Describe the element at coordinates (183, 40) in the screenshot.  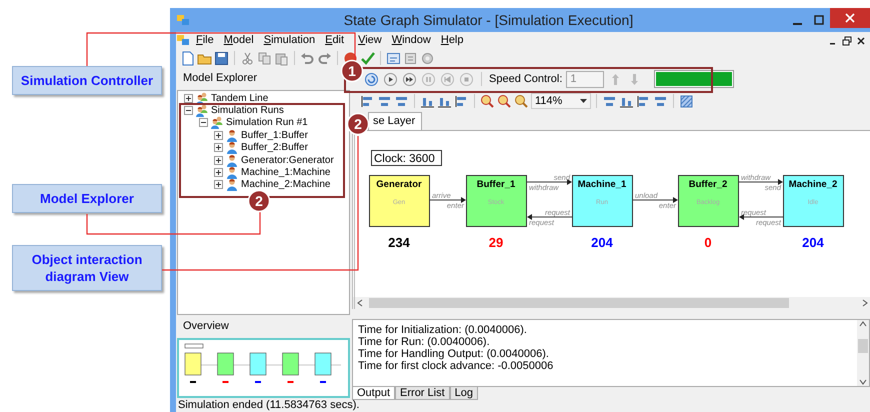
I see `document-icon` at that location.